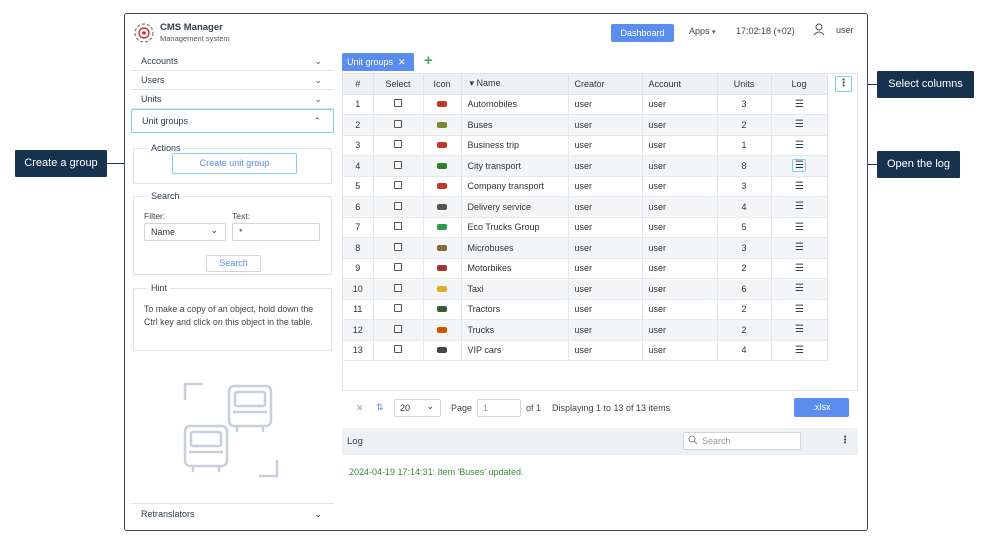 This screenshot has height=544, width=982. I want to click on clear-icon: ✕, so click(360, 408).